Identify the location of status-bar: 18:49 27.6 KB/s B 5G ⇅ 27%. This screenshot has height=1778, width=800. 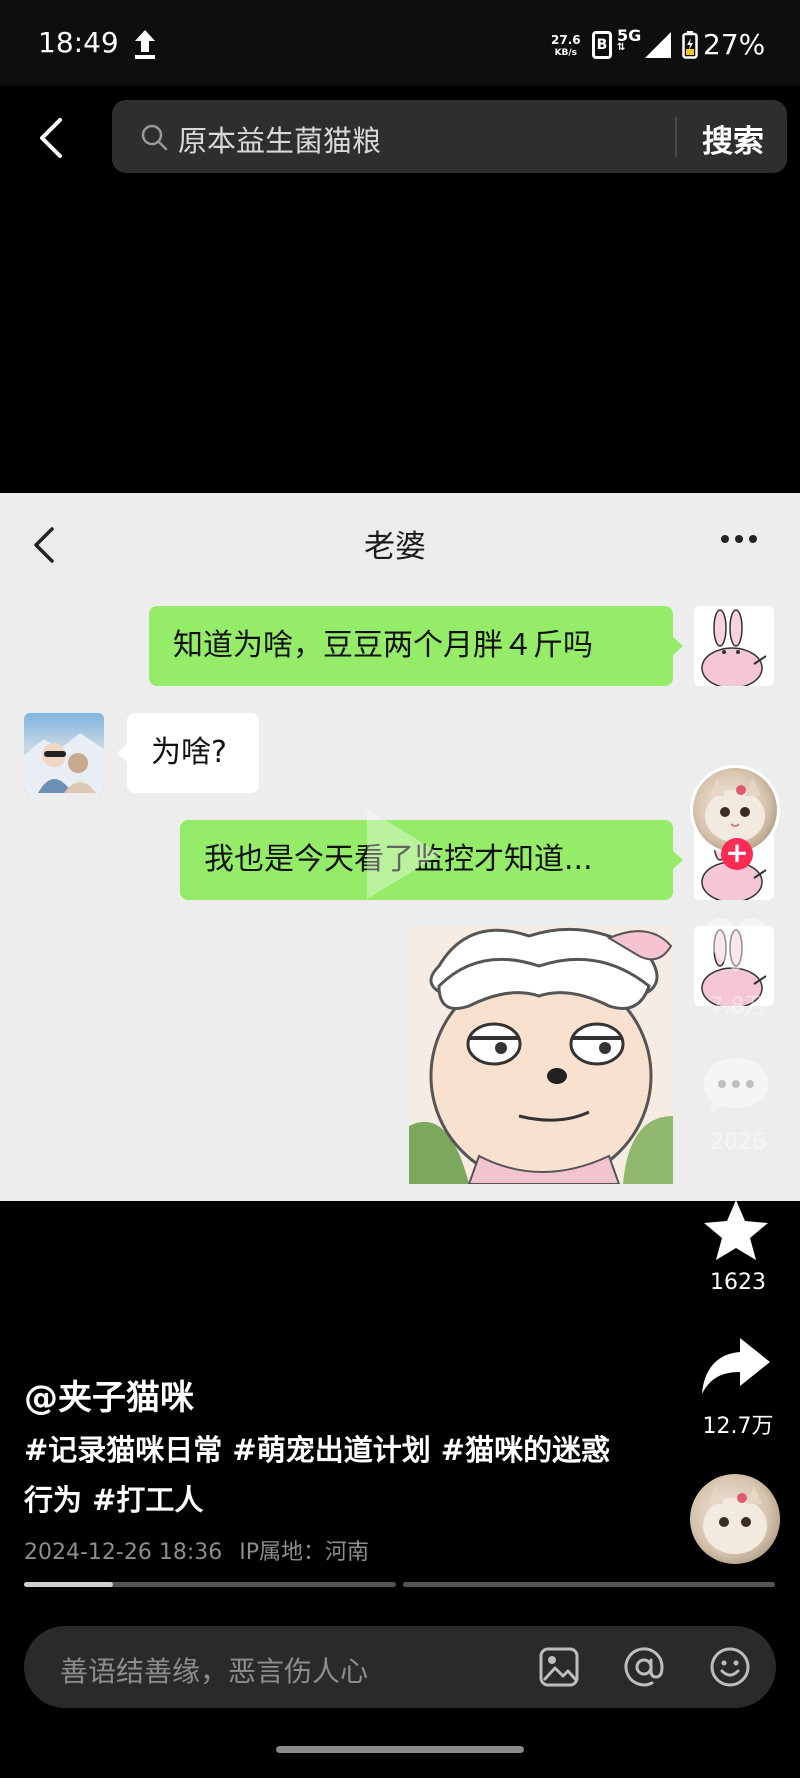
(400, 43).